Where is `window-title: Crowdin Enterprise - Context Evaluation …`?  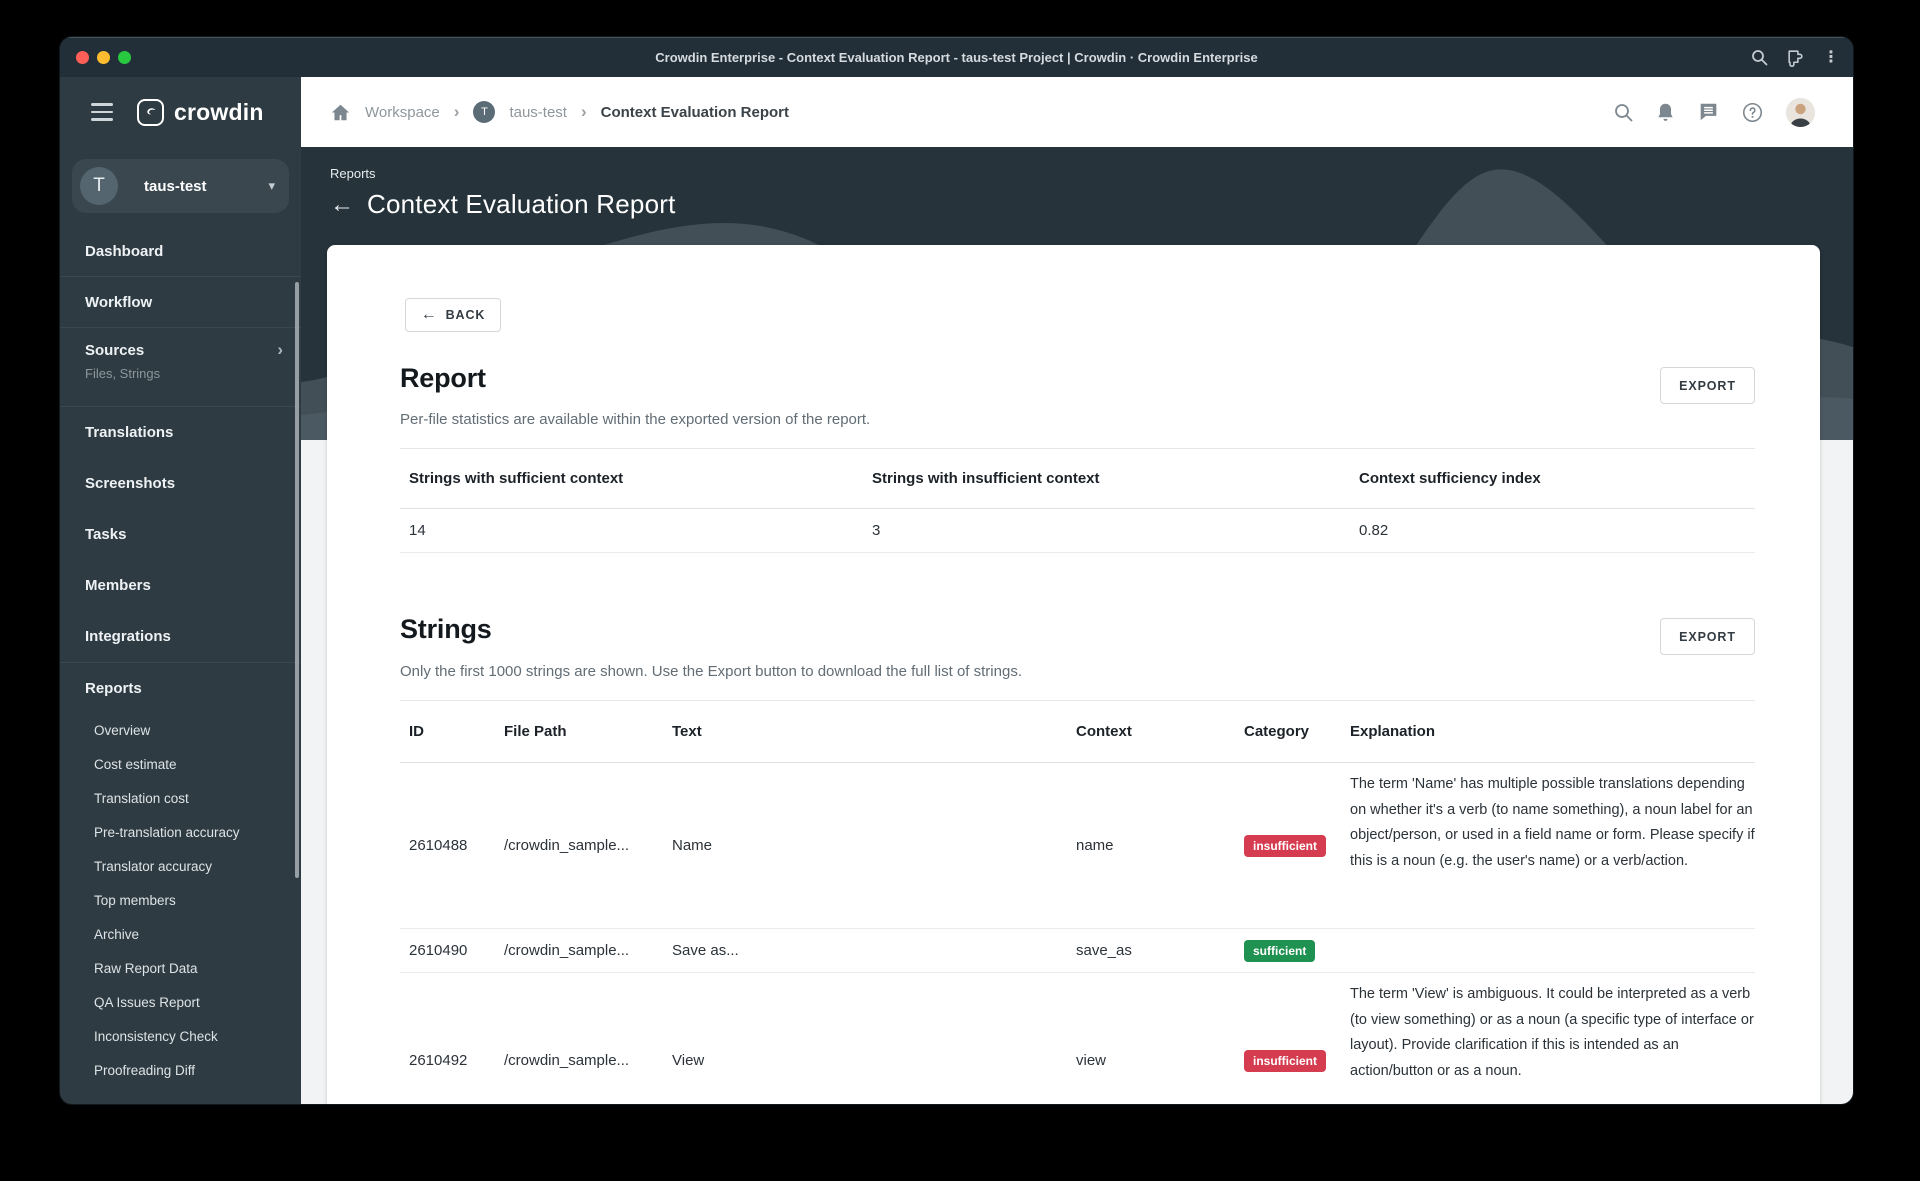
window-title: Crowdin Enterprise - Context Evaluation … is located at coordinates (956, 57).